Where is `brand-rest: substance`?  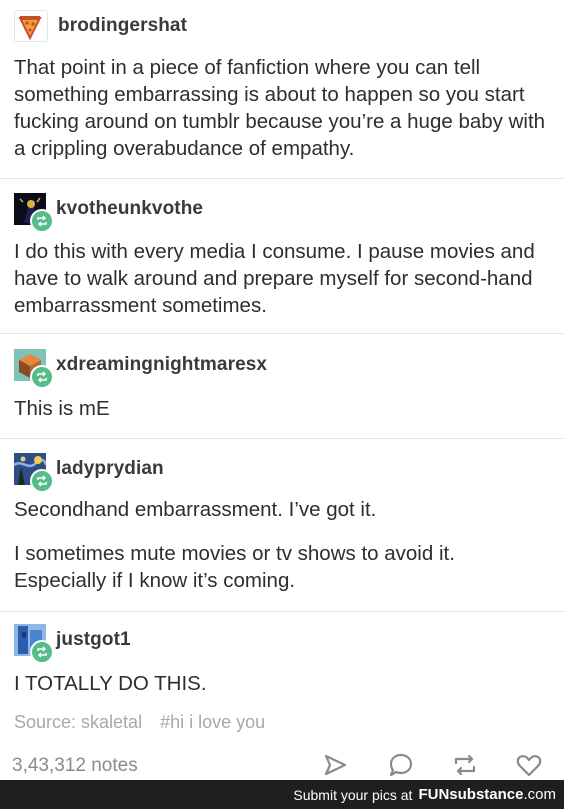 brand-rest: substance is located at coordinates (486, 794).